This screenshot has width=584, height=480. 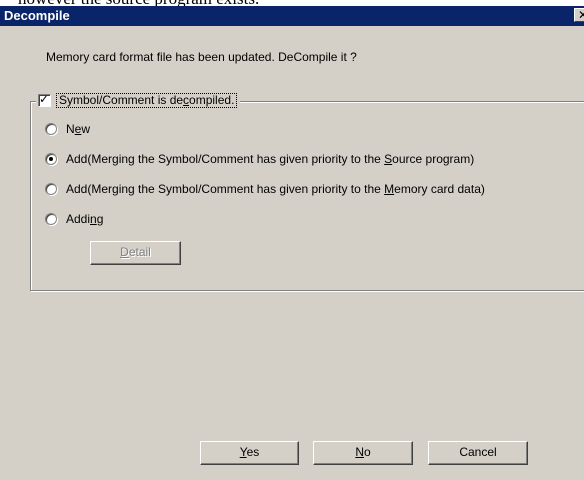 I want to click on detail-button: Detail, so click(x=135, y=253).